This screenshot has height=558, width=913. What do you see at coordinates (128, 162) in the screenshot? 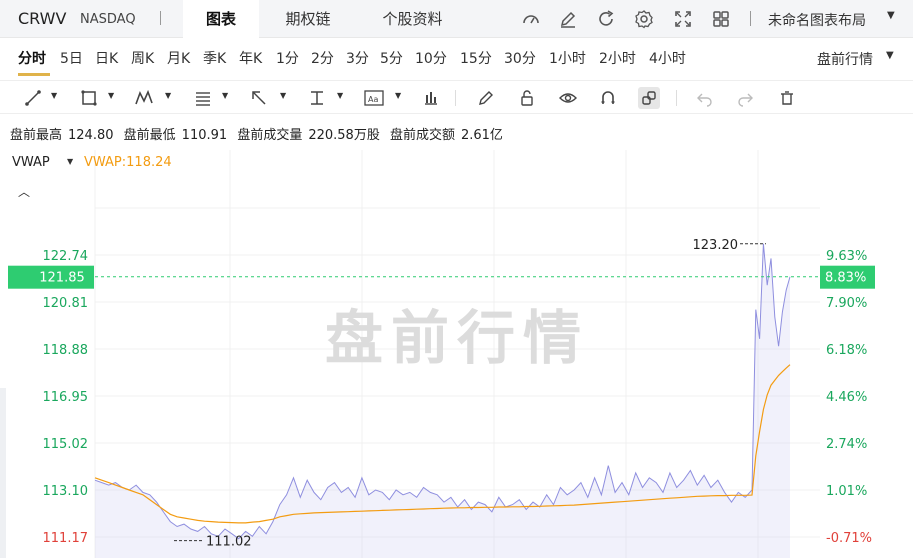
I see `indicator-value: VWAP:118.24` at bounding box center [128, 162].